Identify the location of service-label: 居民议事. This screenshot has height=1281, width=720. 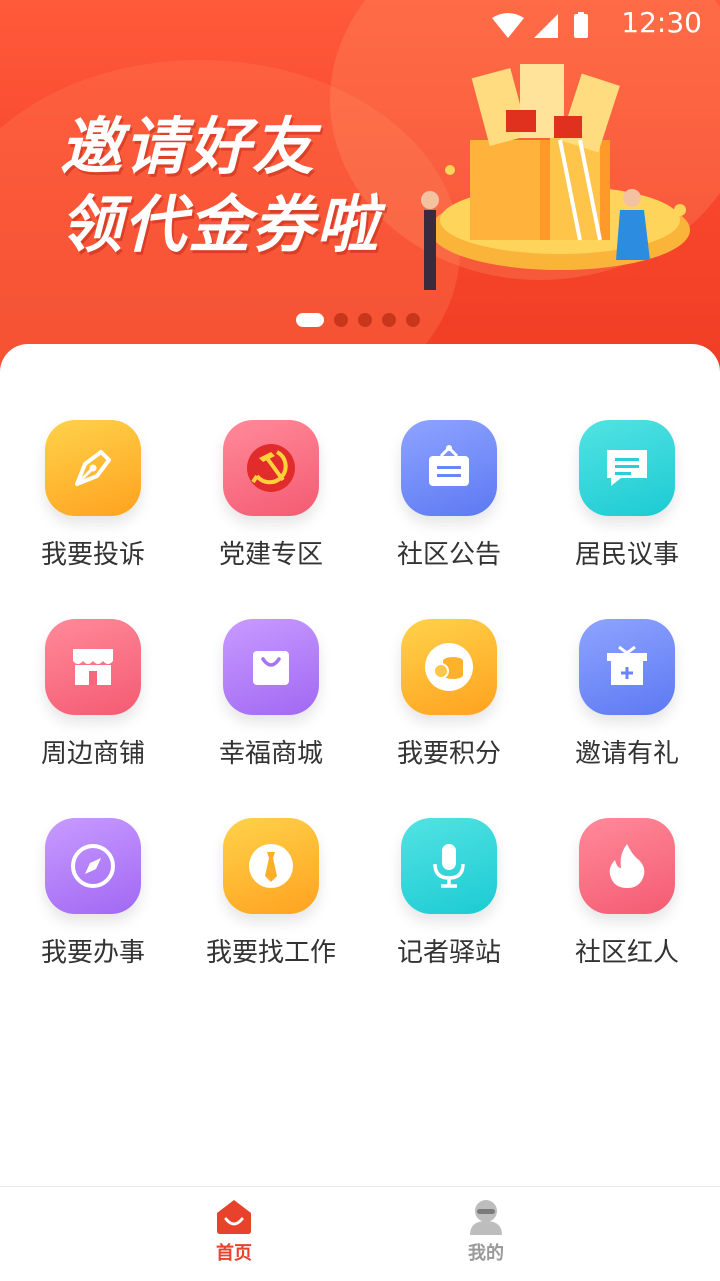
(626, 555).